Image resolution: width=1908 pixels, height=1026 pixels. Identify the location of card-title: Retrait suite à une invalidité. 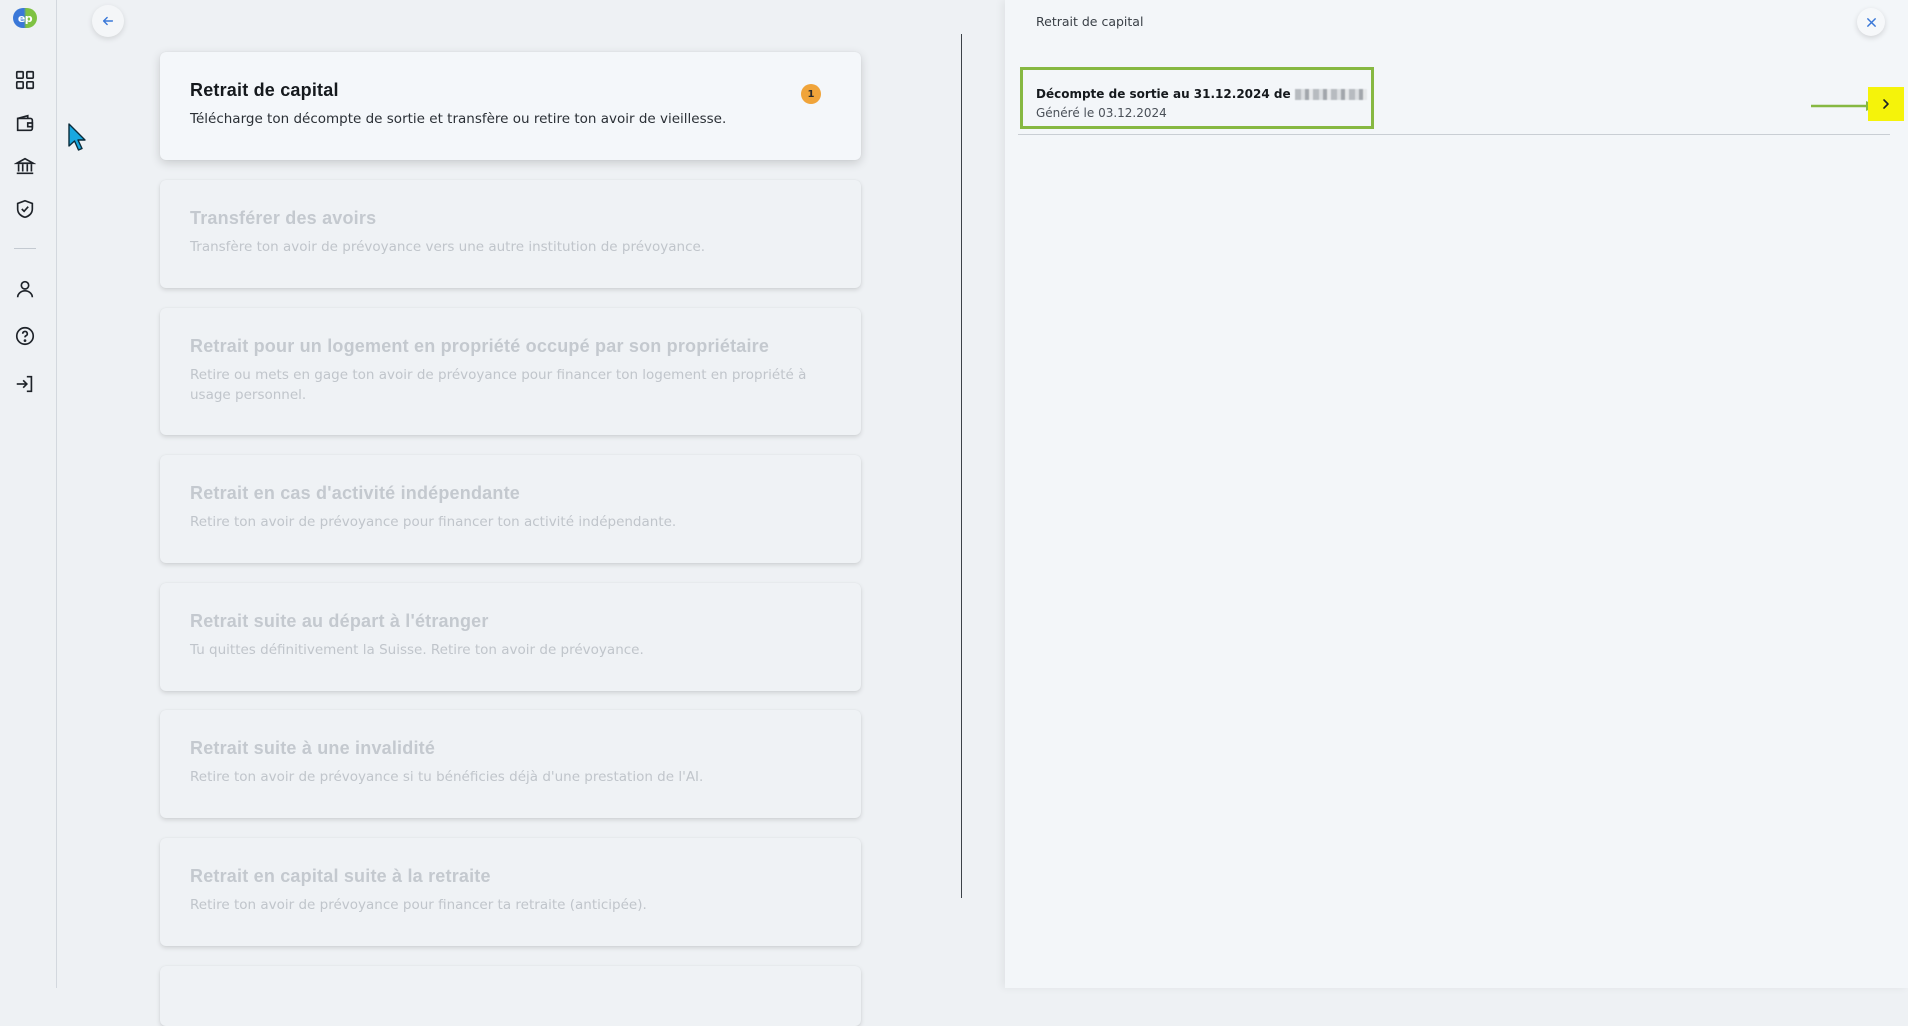
(313, 748).